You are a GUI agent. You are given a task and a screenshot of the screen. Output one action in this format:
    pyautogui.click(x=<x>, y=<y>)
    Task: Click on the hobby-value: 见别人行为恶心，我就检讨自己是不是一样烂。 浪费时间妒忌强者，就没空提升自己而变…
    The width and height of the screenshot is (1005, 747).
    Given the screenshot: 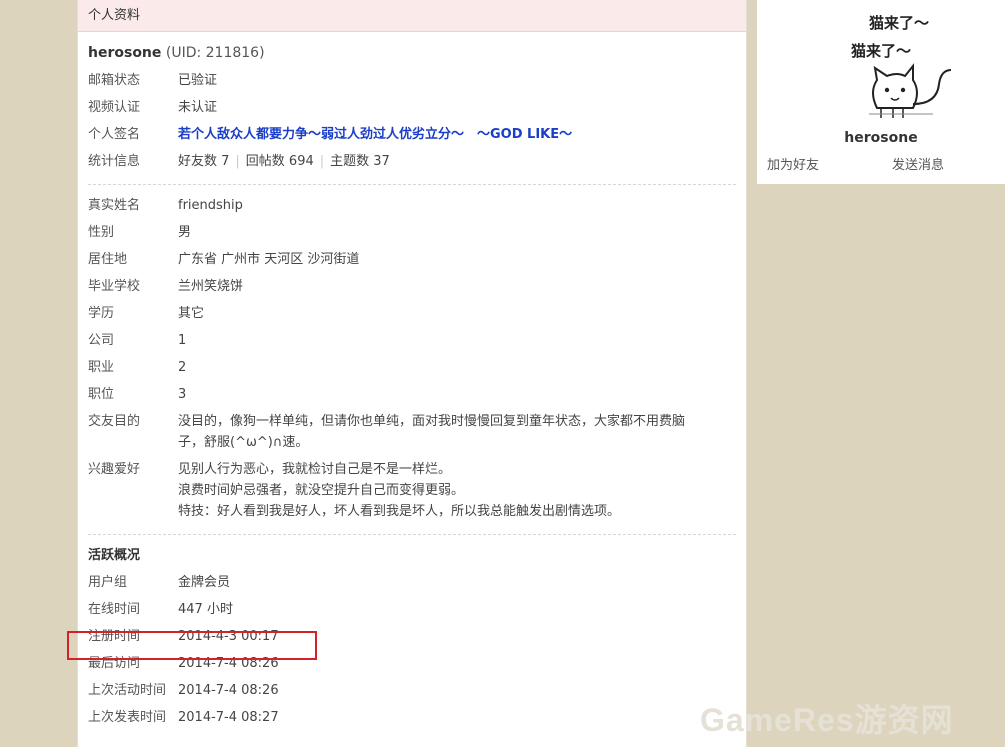 What is the action you would take?
    pyautogui.click(x=457, y=490)
    